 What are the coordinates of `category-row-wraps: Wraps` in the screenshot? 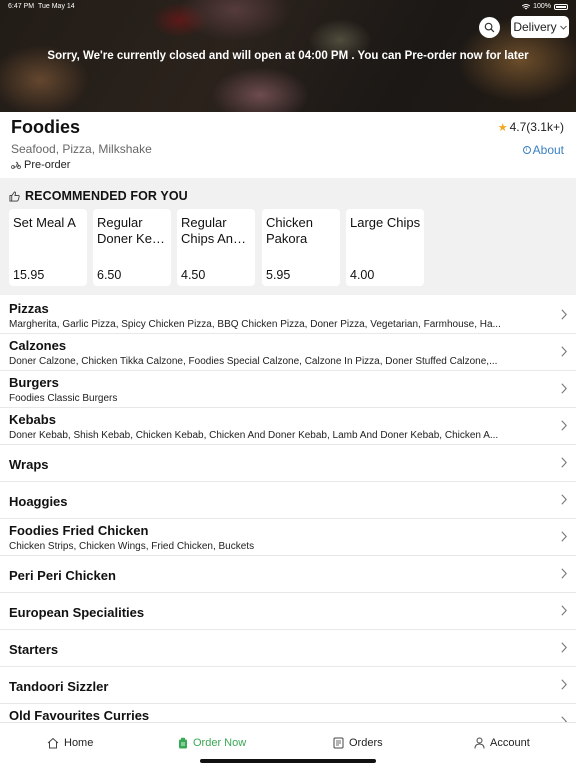 It's located at (288, 463).